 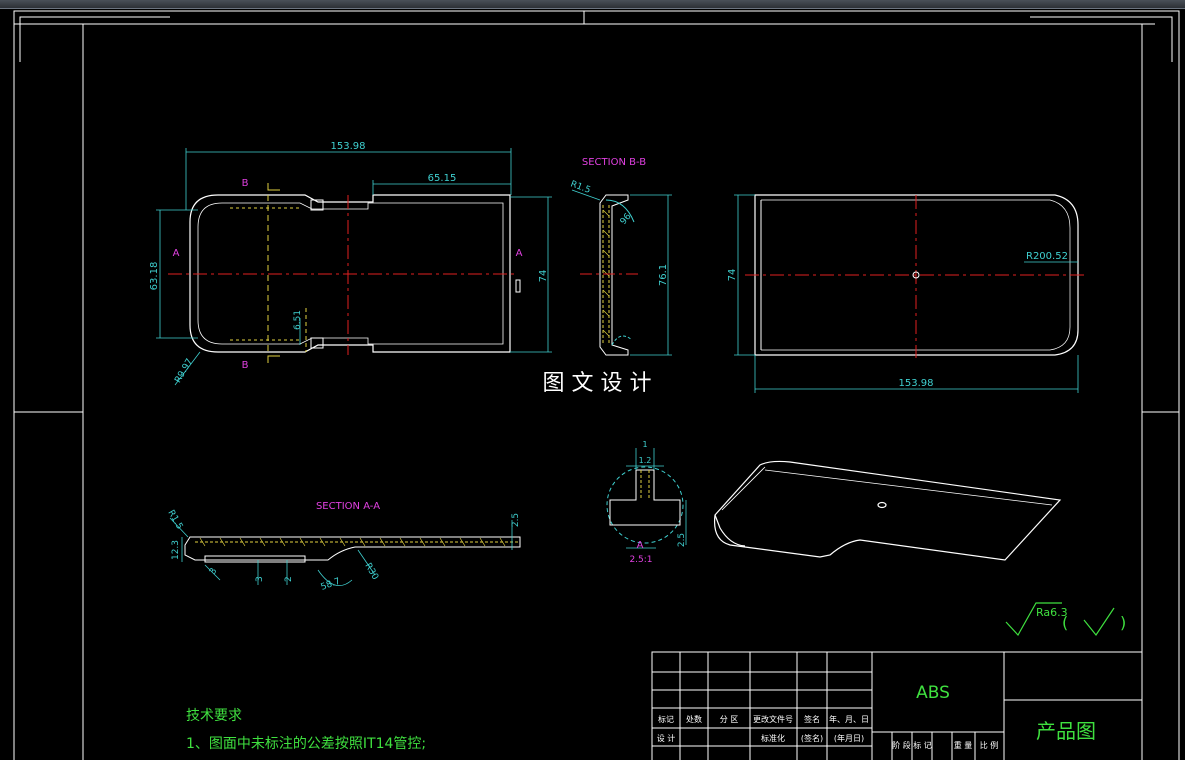 I want to click on top-view: 153.98 65.15 63.18 74 6.51 R9.97 A A B B, so click(x=350, y=263).